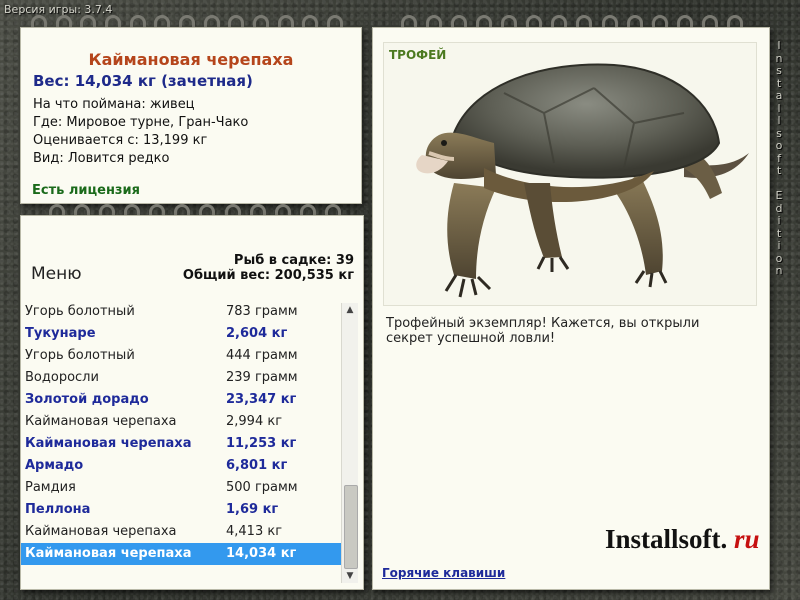 Image resolution: width=800 pixels, height=600 pixels. Describe the element at coordinates (779, 45) in the screenshot. I see `edition-letter: I` at that location.